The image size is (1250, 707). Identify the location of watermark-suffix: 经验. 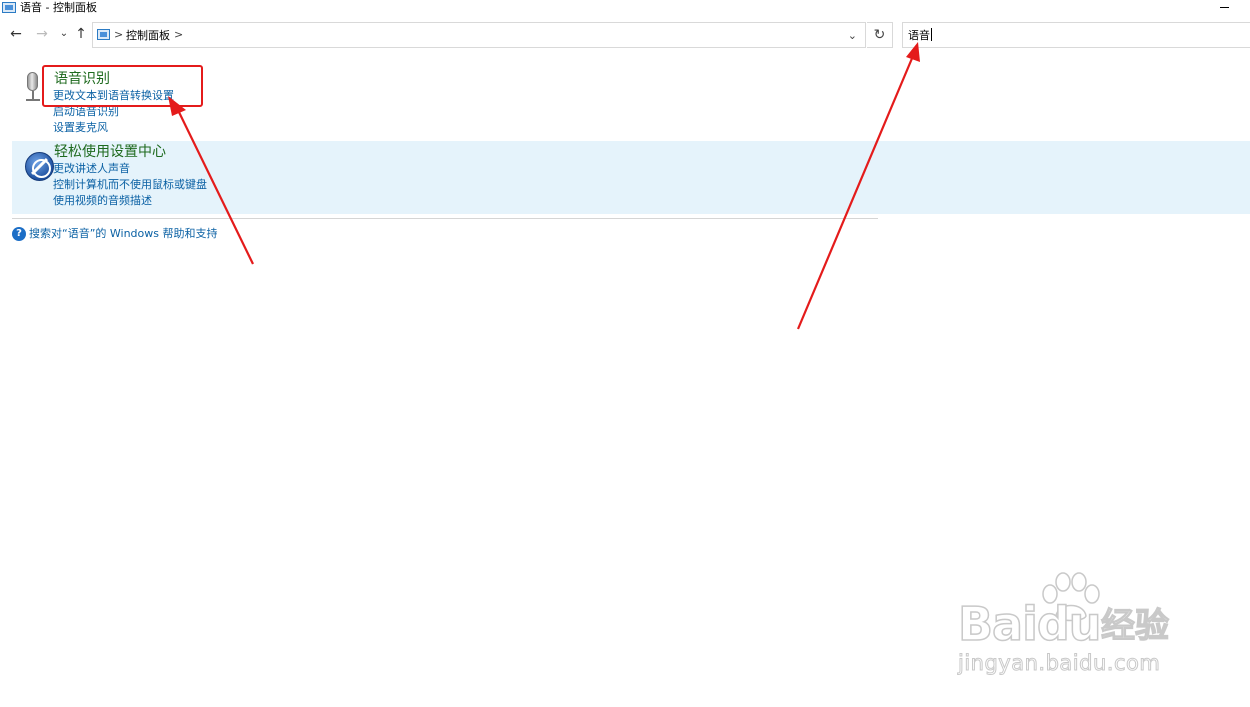
(1134, 625).